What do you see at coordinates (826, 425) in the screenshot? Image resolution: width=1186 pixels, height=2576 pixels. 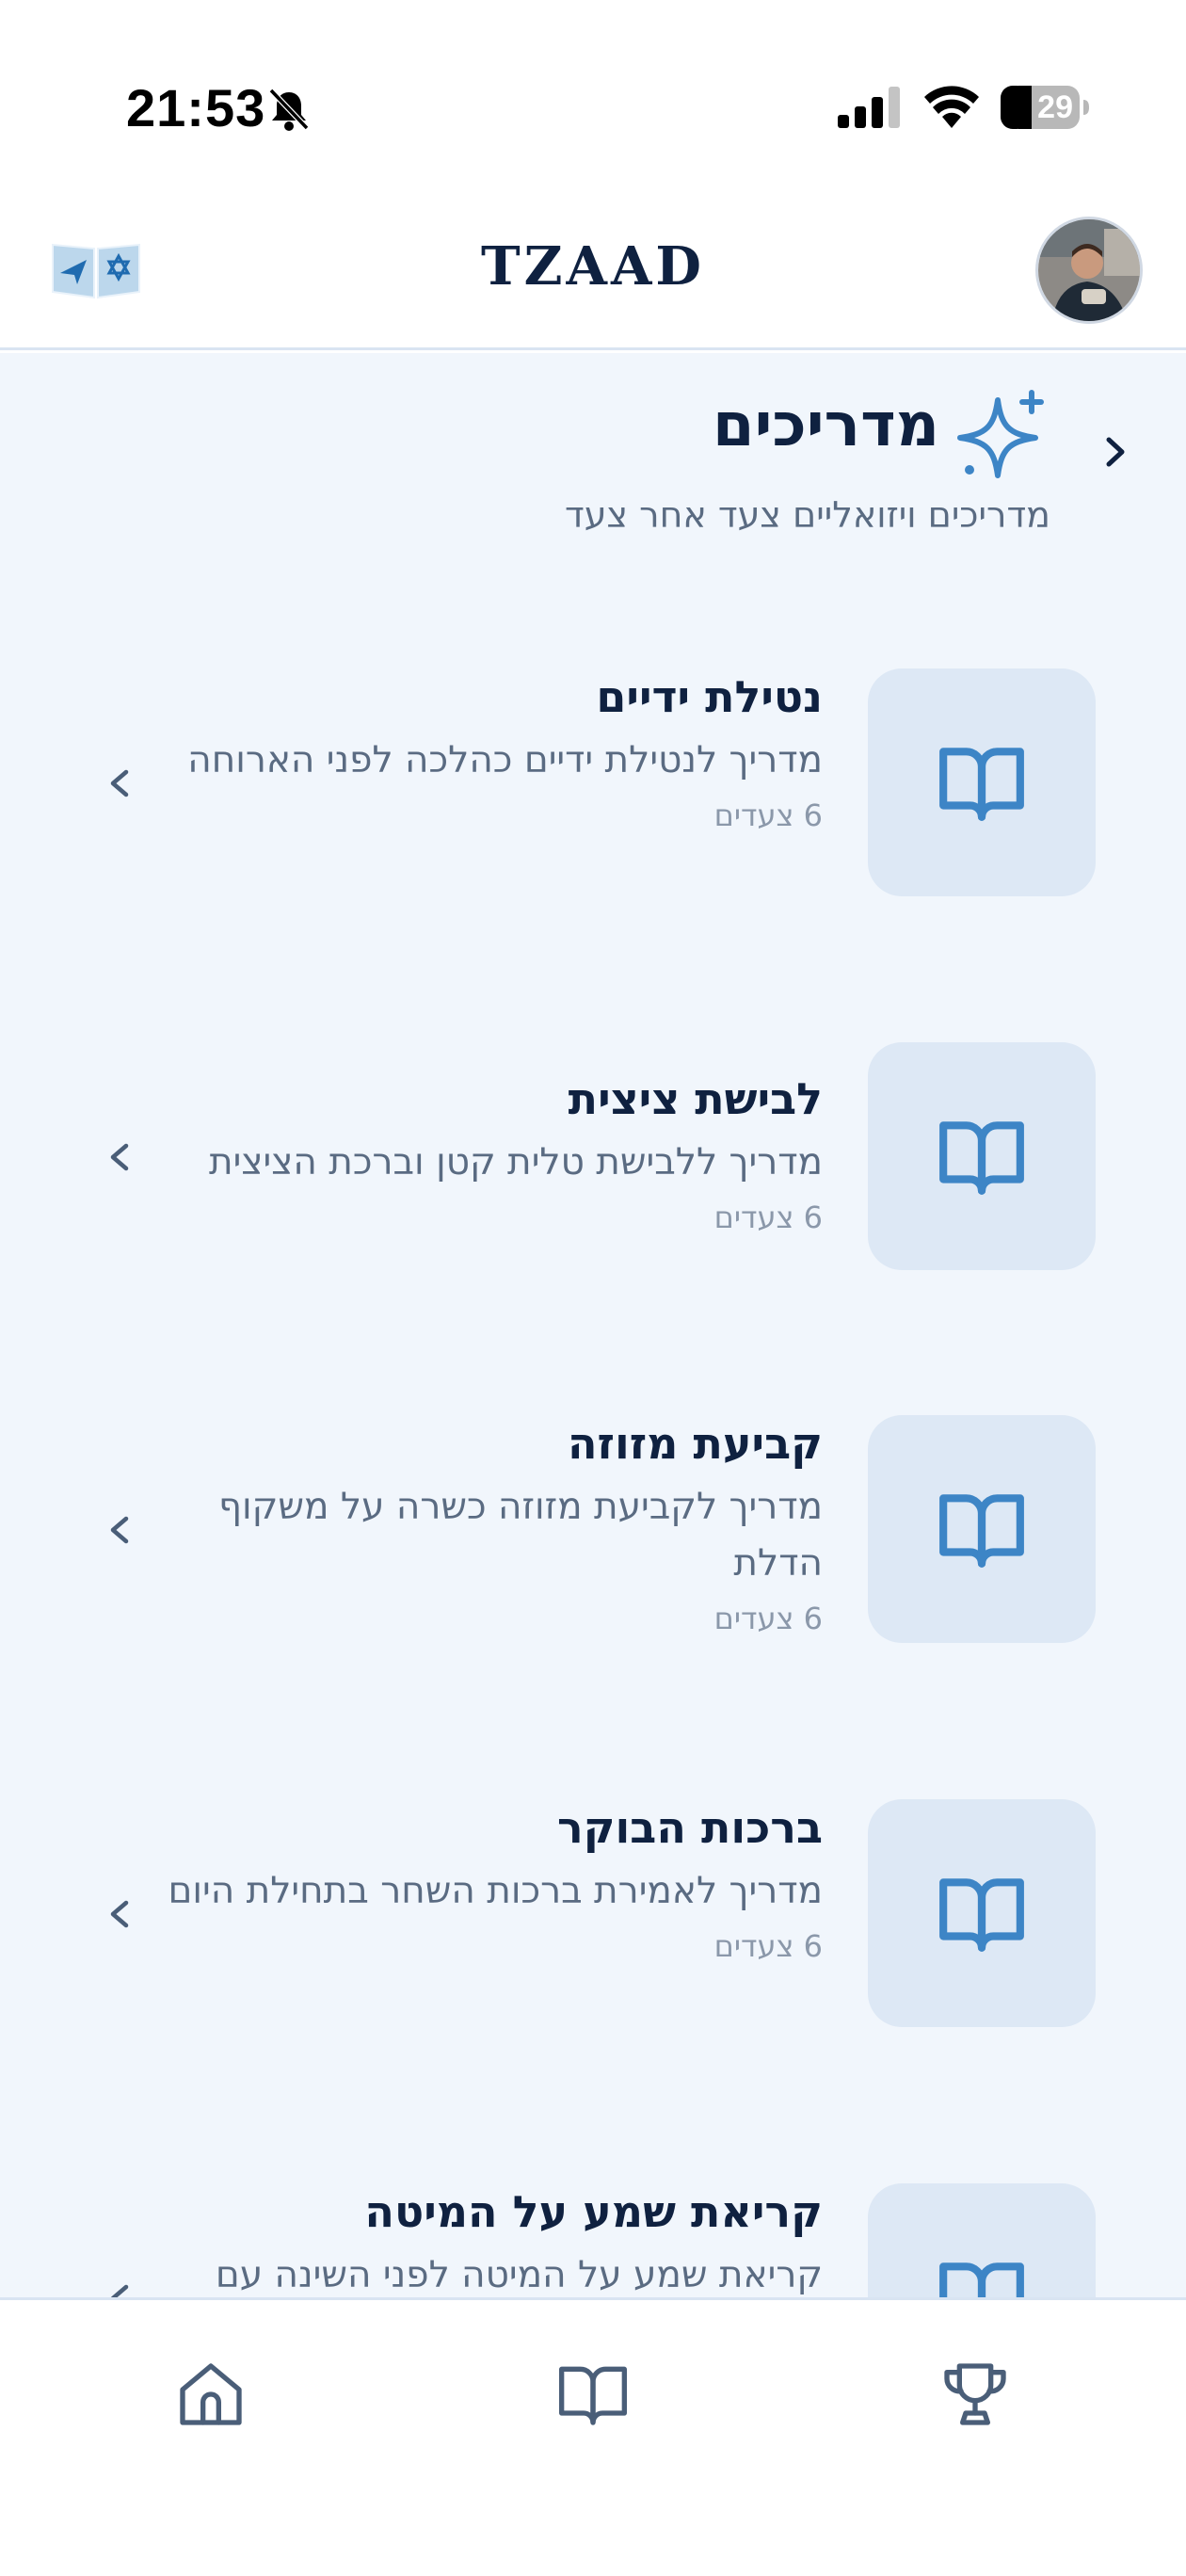 I see `section-title: מדריכים` at bounding box center [826, 425].